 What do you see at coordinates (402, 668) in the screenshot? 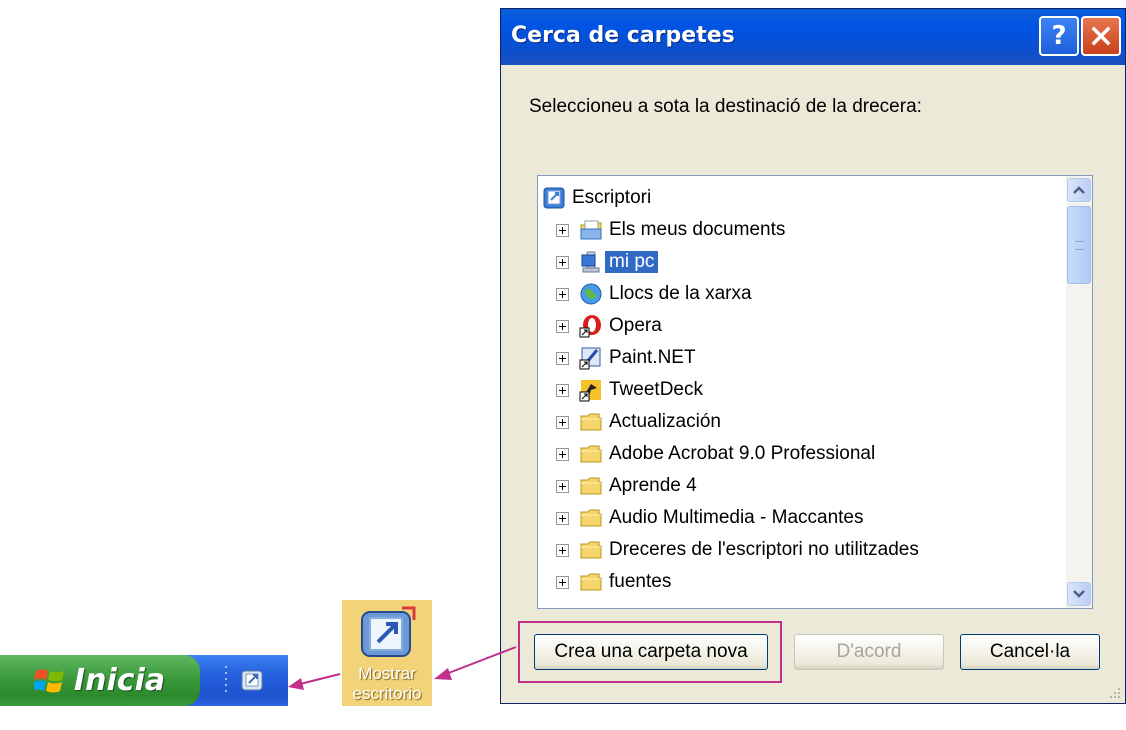
I see `annotation-arrows` at bounding box center [402, 668].